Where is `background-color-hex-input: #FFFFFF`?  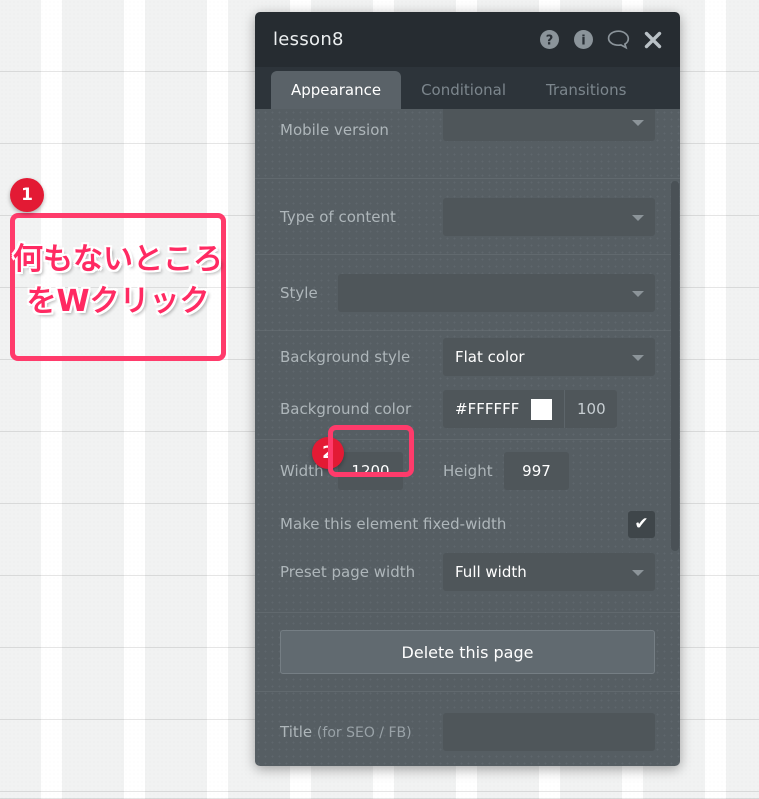 background-color-hex-input: #FFFFFF is located at coordinates (504, 409).